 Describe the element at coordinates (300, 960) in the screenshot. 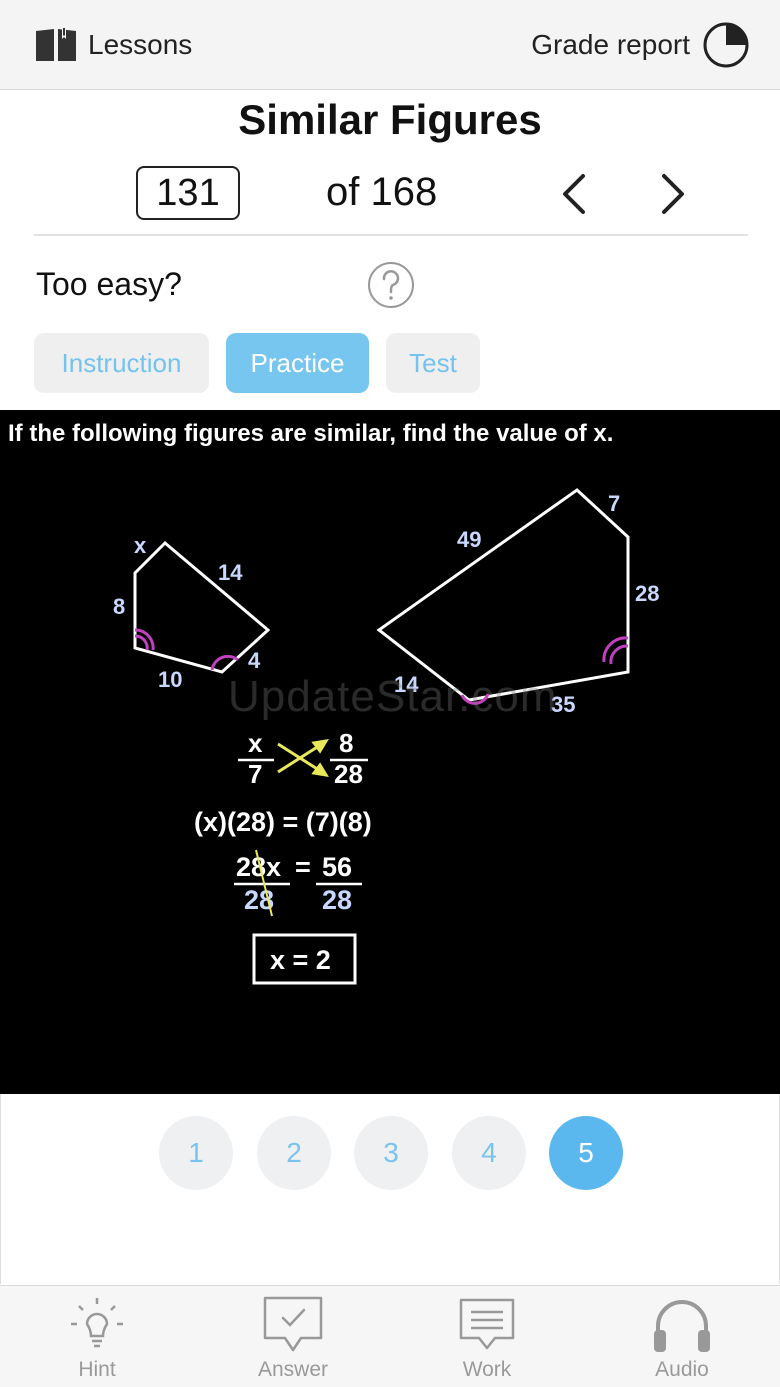

I see `answer-text: x = 2` at that location.